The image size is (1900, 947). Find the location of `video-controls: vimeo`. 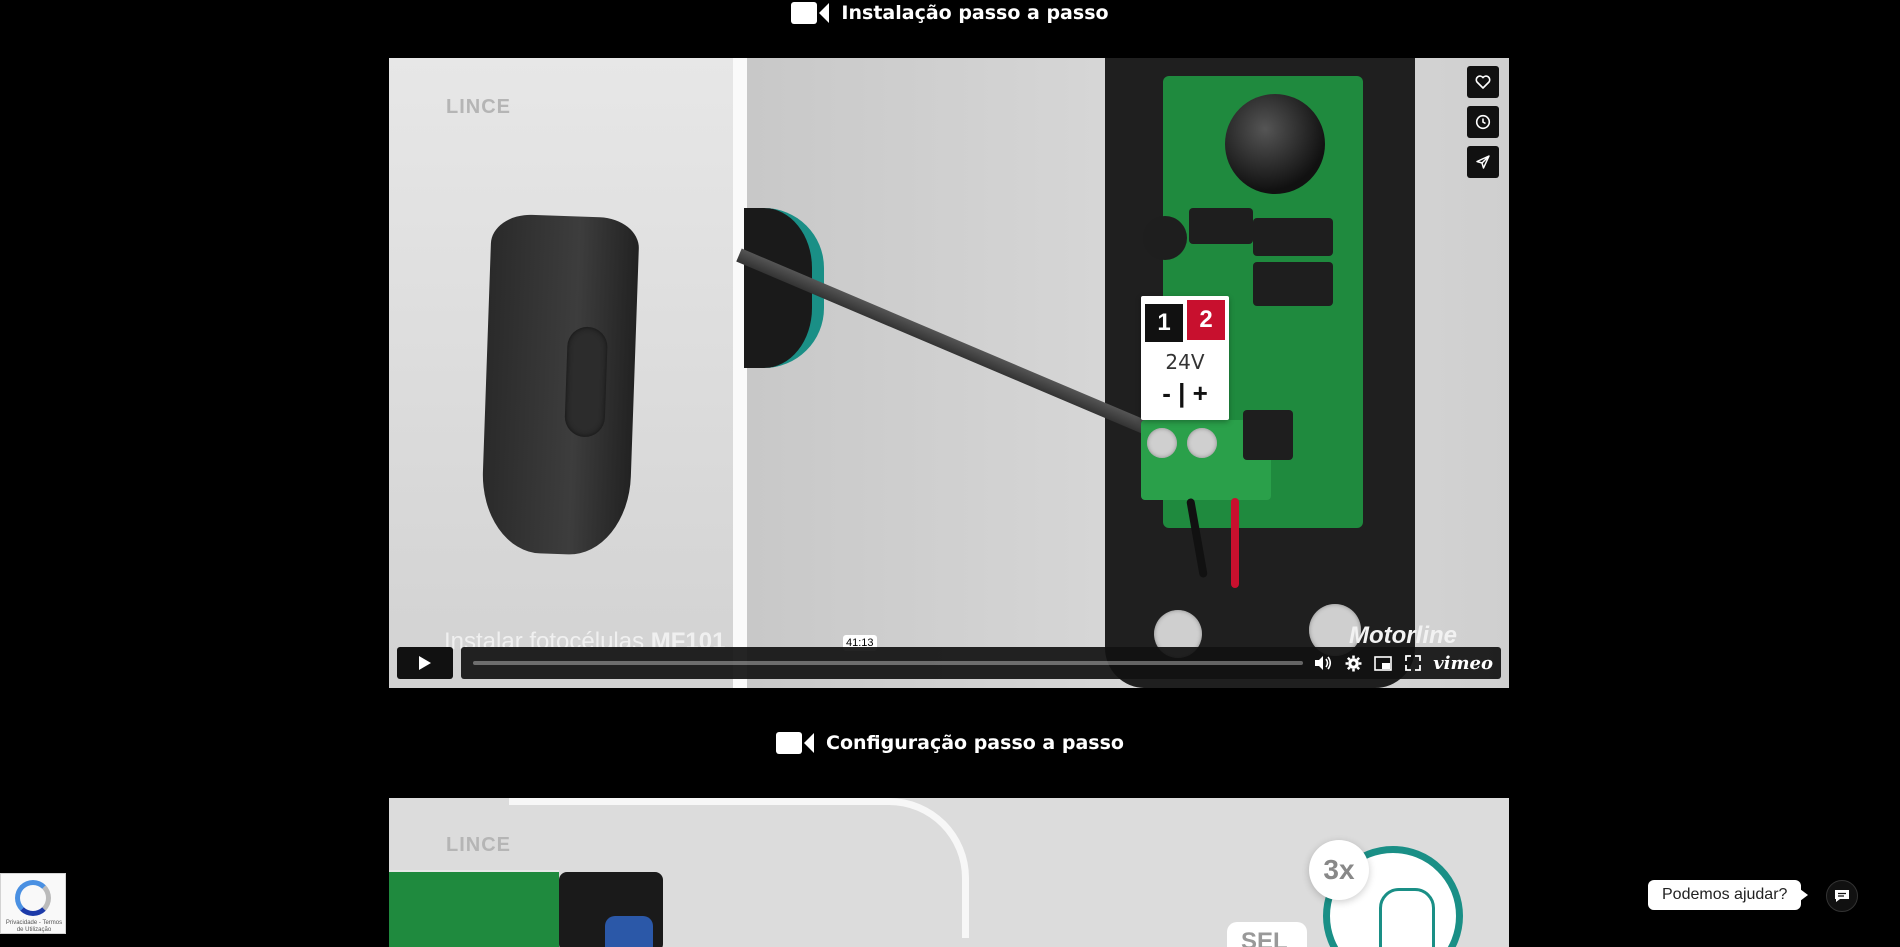

video-controls: vimeo is located at coordinates (949, 663).